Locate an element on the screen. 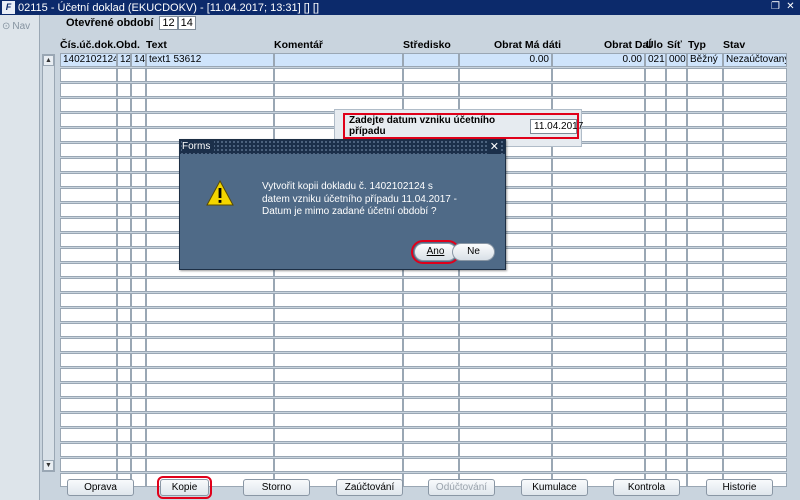 The image size is (800, 500). navigator-tab: ⊙ Nav is located at coordinates (16, 26).